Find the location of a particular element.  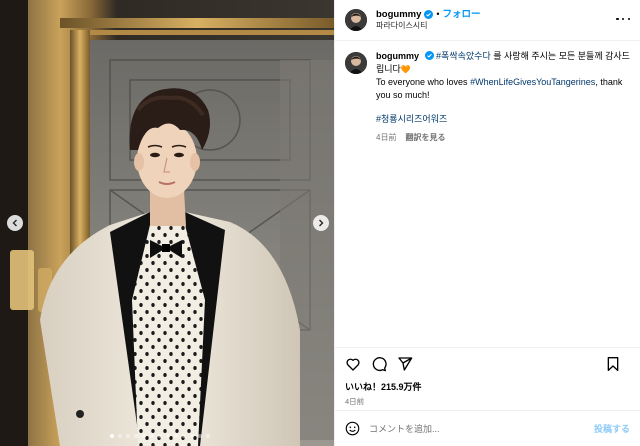

avatar is located at coordinates (356, 20).